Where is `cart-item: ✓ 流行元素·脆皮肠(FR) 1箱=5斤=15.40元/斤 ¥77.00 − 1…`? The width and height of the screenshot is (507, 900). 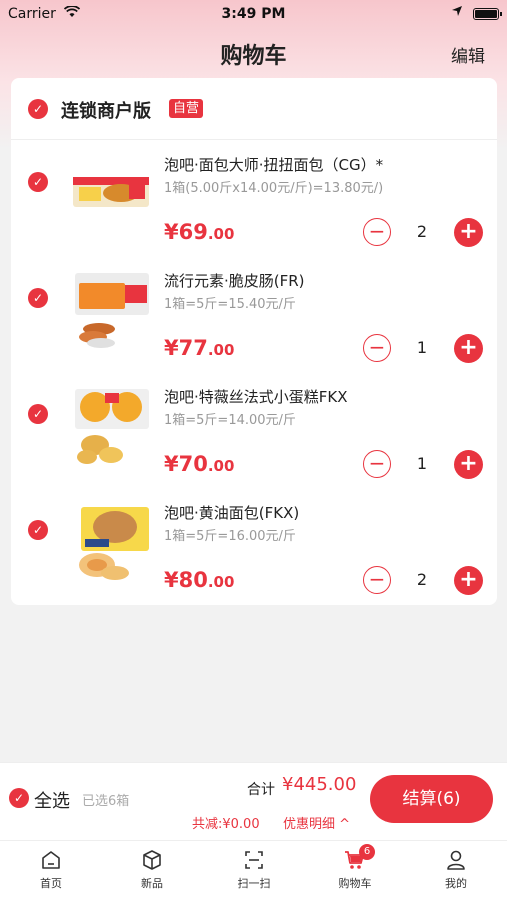 cart-item: ✓ 流行元素·脆皮肠(FR) 1箱=5斤=15.40元/斤 ¥77.00 − 1… is located at coordinates (254, 314).